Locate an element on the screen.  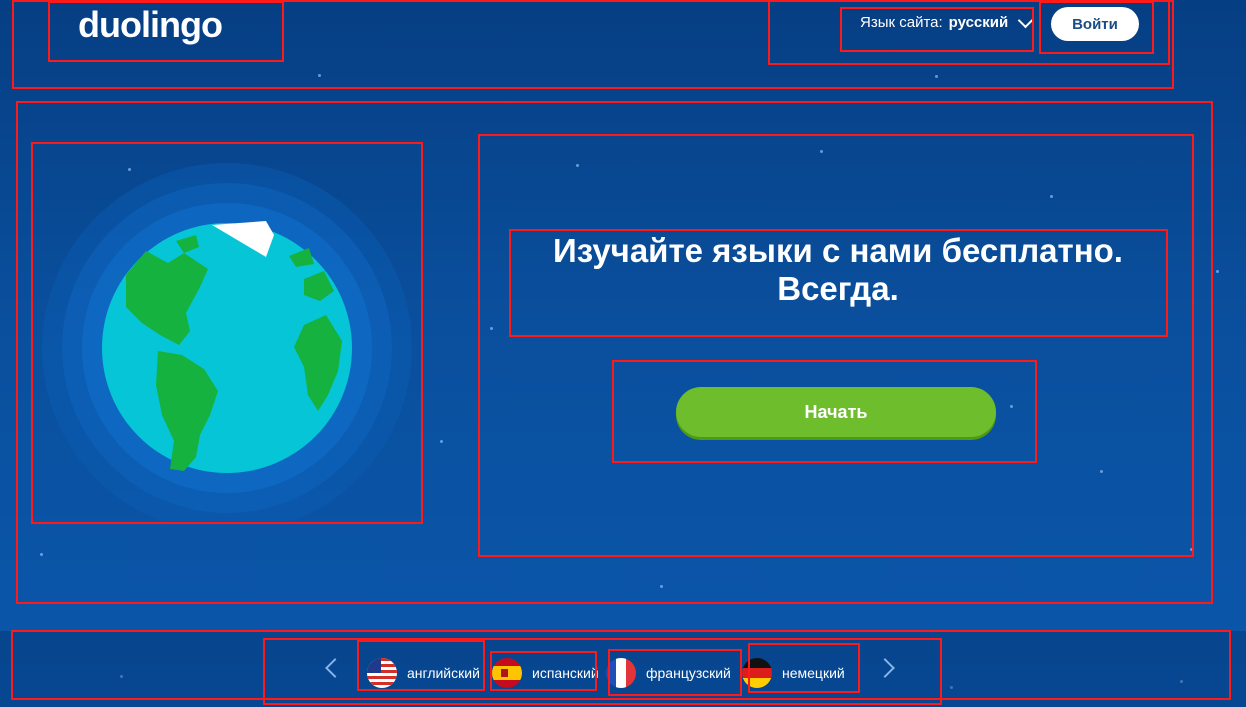
annotation-box-start is located at coordinates (824, 411).